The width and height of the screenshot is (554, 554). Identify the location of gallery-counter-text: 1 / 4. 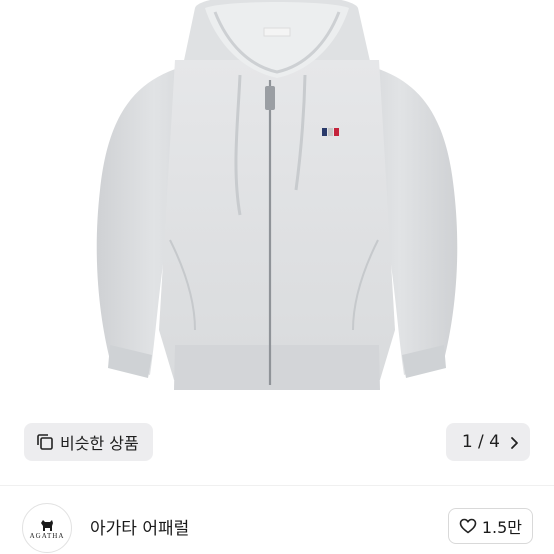
(480, 442).